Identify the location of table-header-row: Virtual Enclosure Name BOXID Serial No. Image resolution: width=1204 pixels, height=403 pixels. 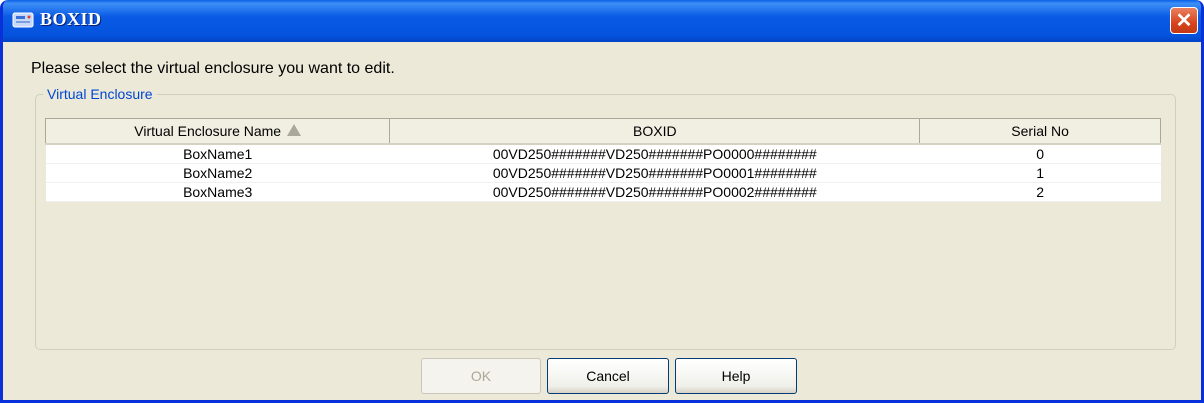
(602, 131).